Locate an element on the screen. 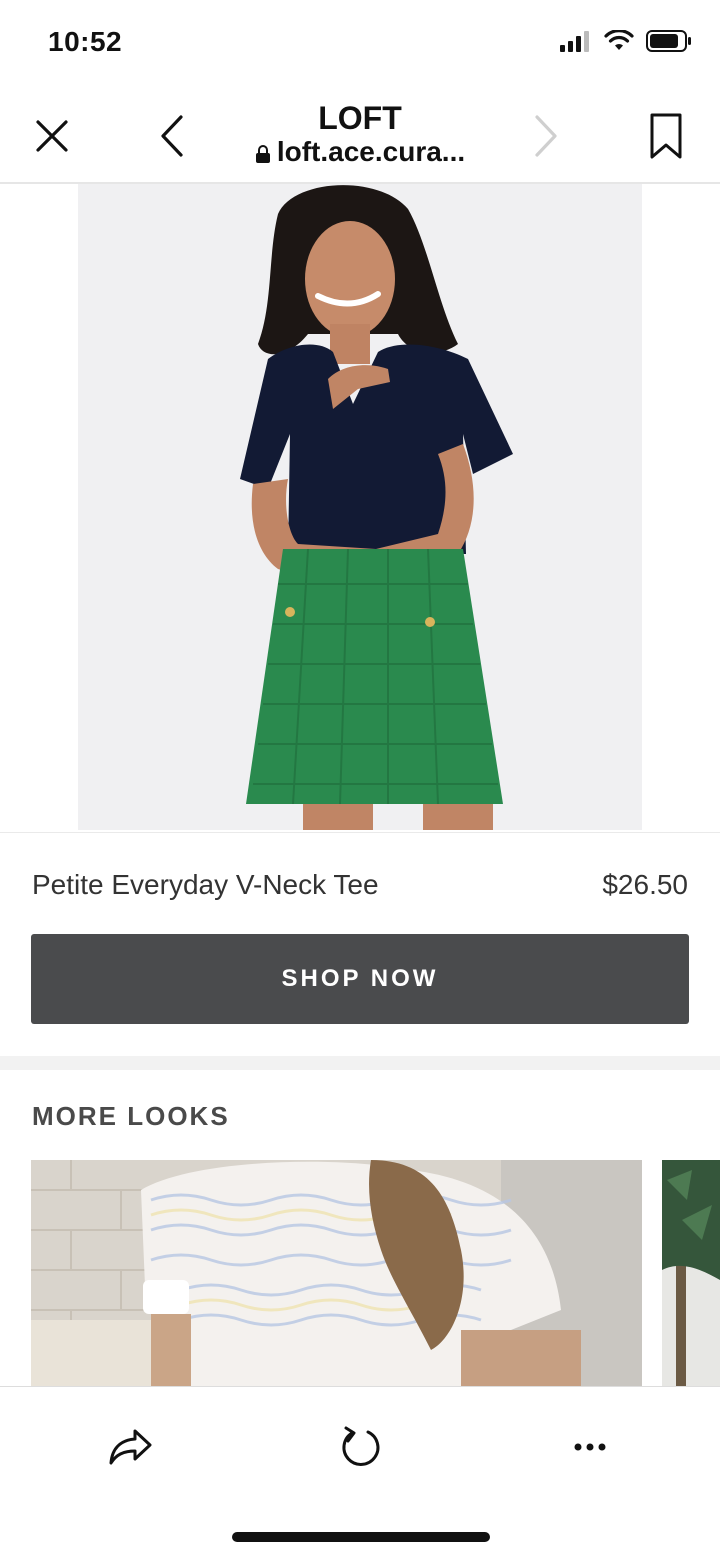  refresh-button is located at coordinates (360, 1447).